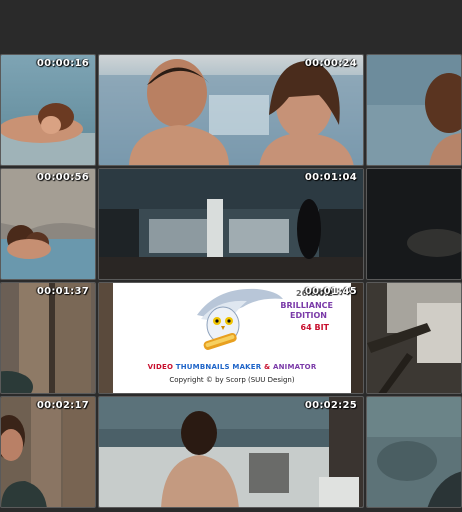  Describe the element at coordinates (62, 405) in the screenshot. I see `timestamp: 00:02:17` at that location.